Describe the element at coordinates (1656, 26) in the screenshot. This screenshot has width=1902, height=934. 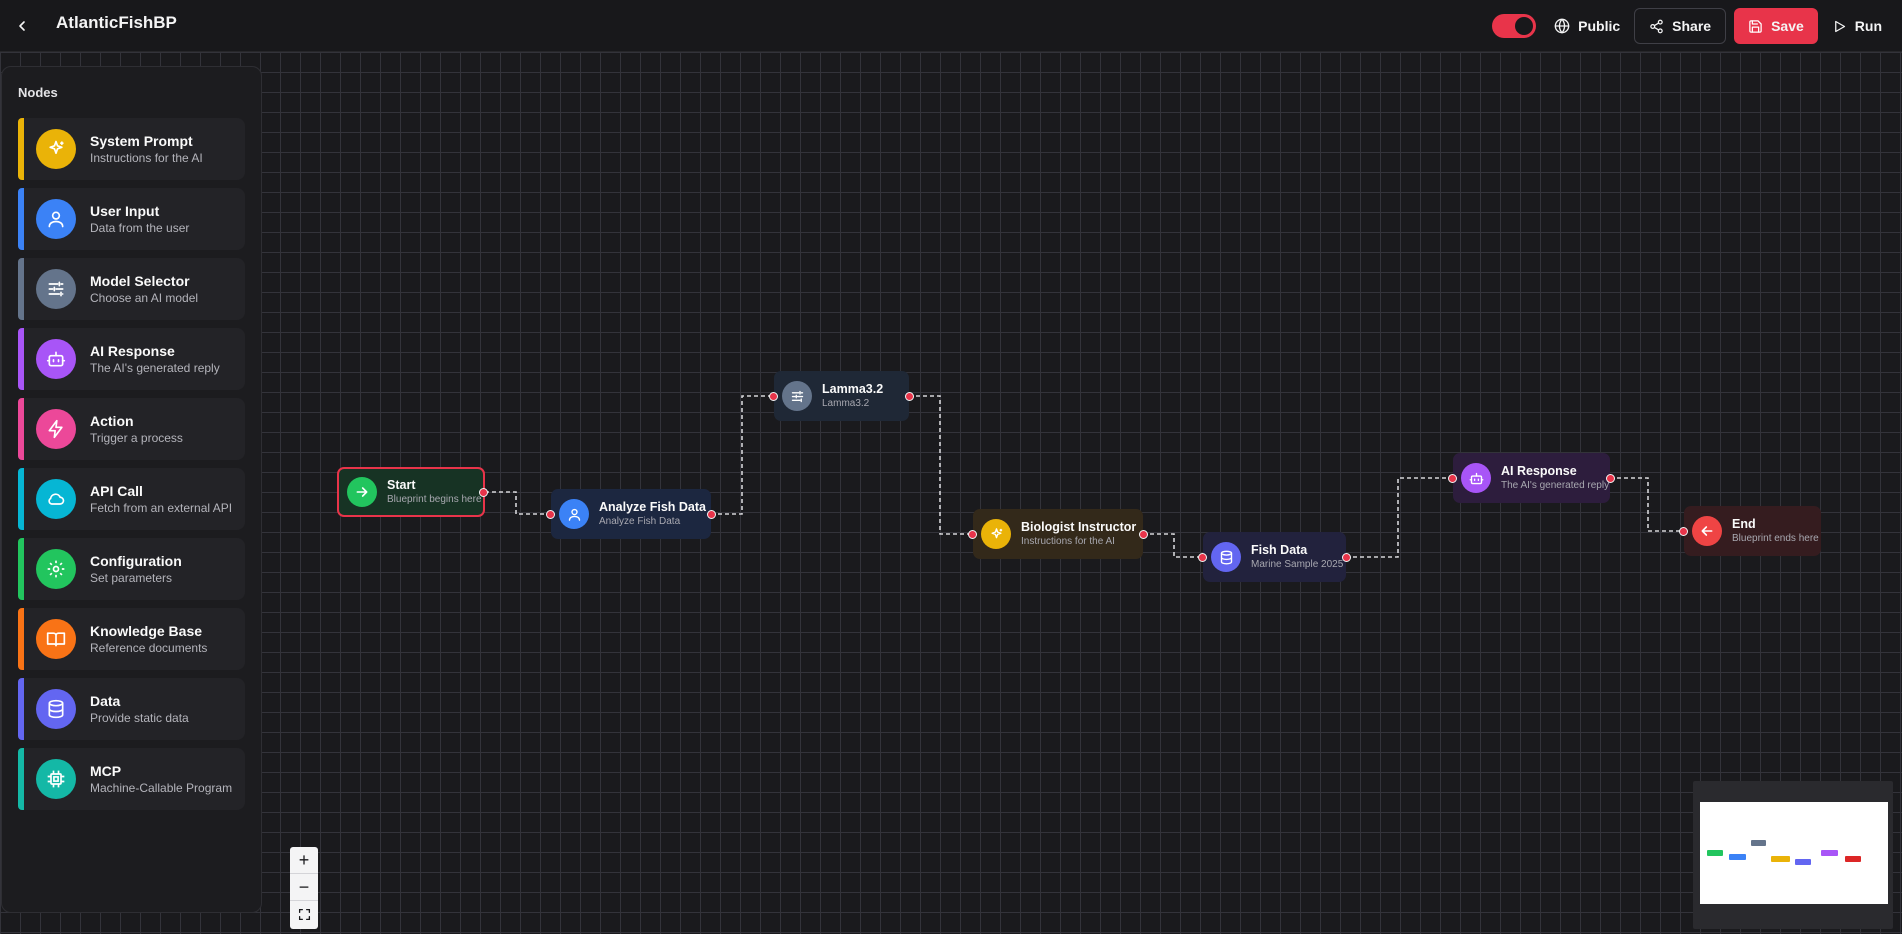
I see `share-icon` at that location.